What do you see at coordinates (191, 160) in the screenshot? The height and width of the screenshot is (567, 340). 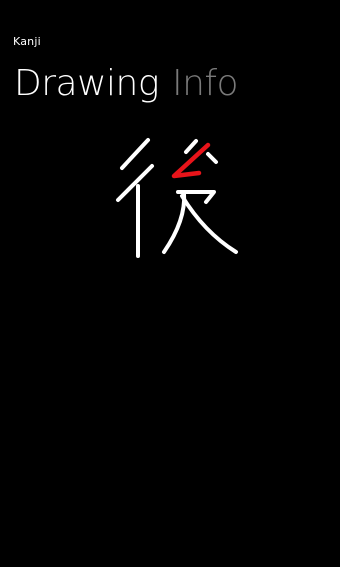 I see `kanji-highlight-stroke` at bounding box center [191, 160].